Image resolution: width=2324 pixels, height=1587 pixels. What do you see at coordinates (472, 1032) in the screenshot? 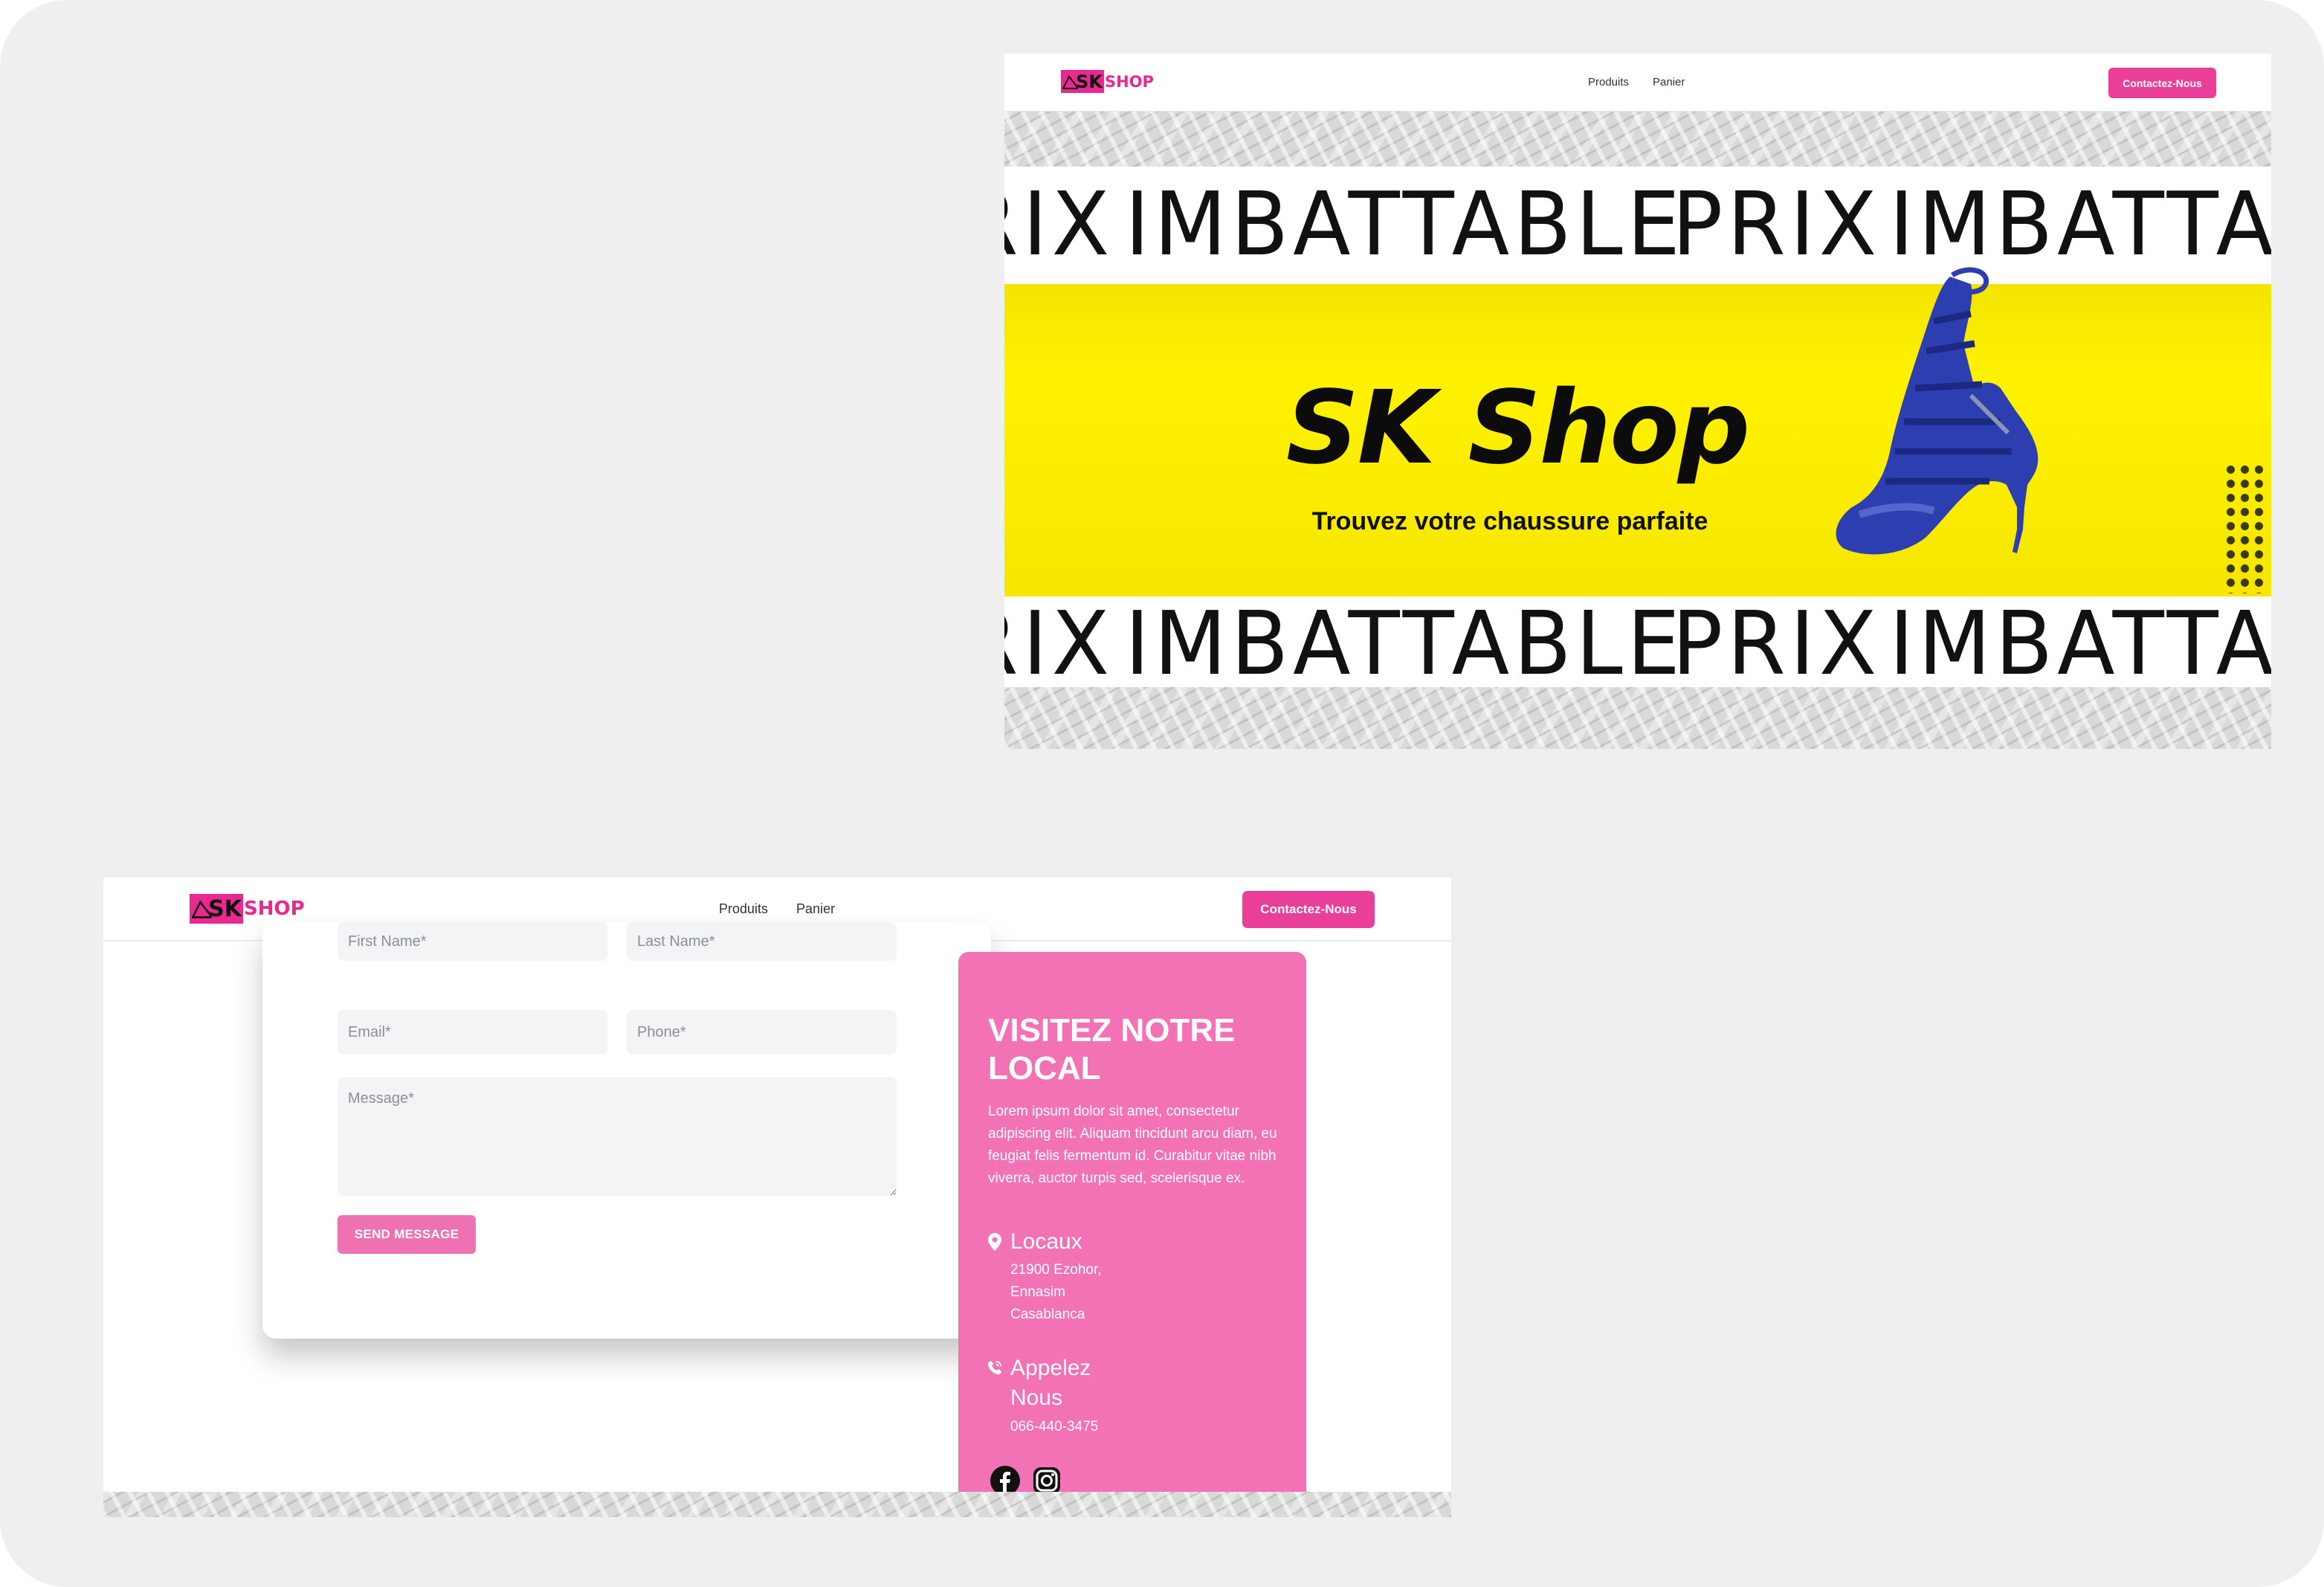
I see `email-input` at bounding box center [472, 1032].